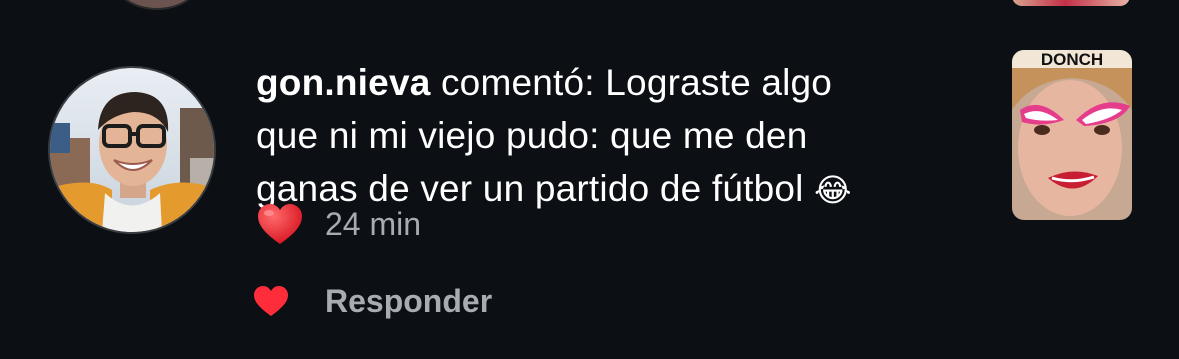 The image size is (1179, 359). Describe the element at coordinates (1071, 3) in the screenshot. I see `previous-thumbnail` at that location.